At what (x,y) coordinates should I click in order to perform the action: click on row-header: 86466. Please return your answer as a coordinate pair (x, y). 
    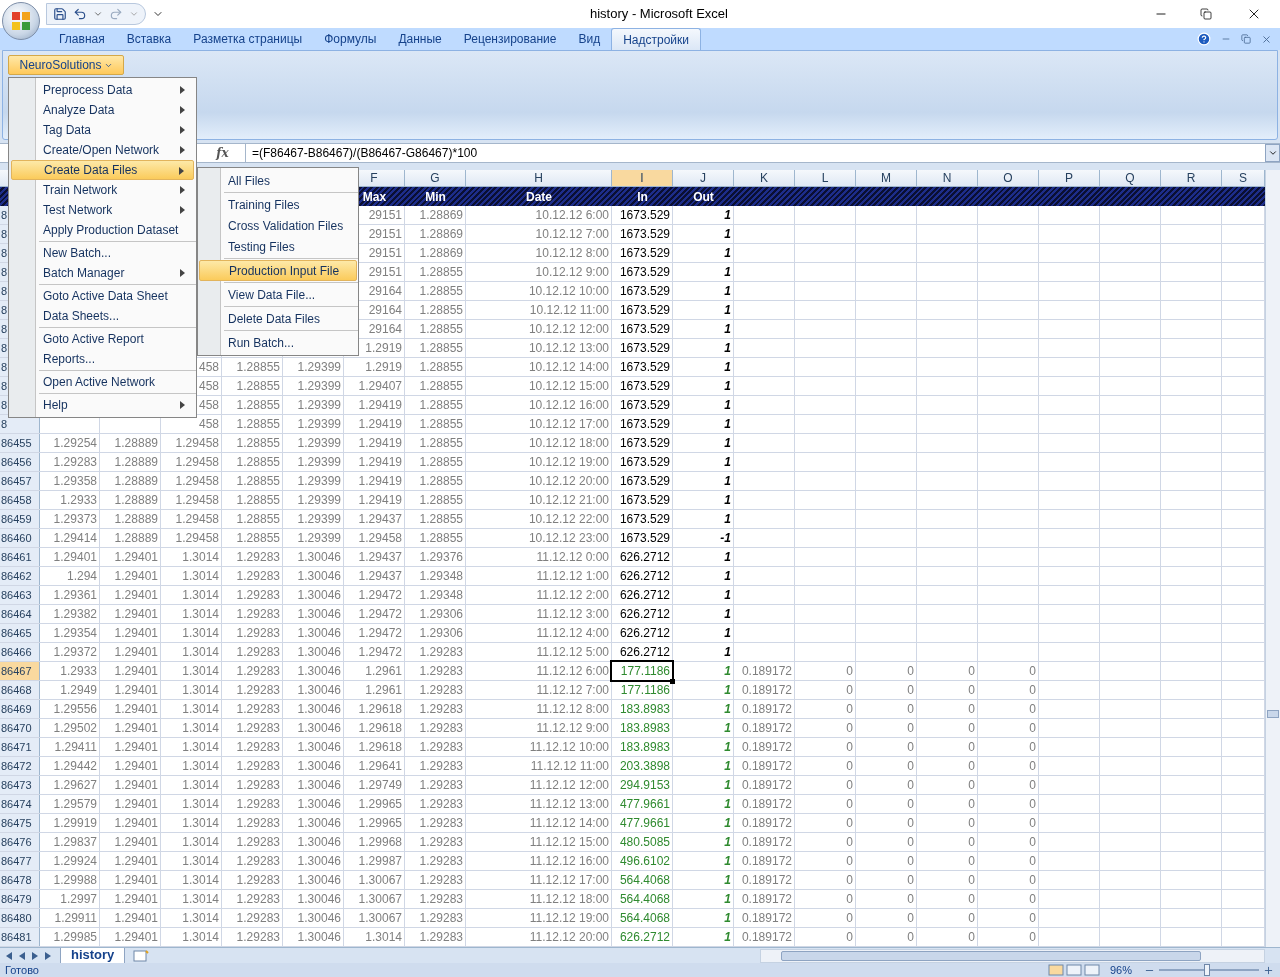
    Looking at the image, I should click on (20, 652).